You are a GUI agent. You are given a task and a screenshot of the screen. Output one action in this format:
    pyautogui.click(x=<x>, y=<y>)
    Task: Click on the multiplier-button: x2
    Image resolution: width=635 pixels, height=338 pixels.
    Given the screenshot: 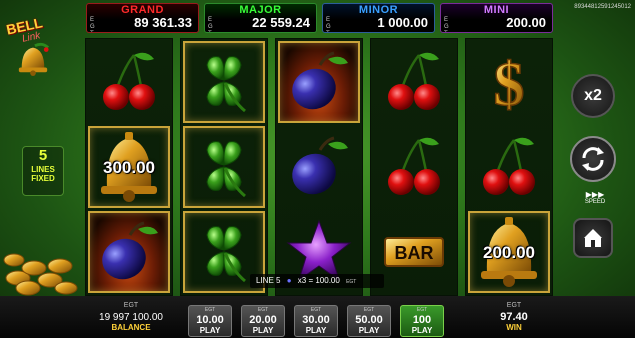 What is the action you would take?
    pyautogui.click(x=593, y=96)
    